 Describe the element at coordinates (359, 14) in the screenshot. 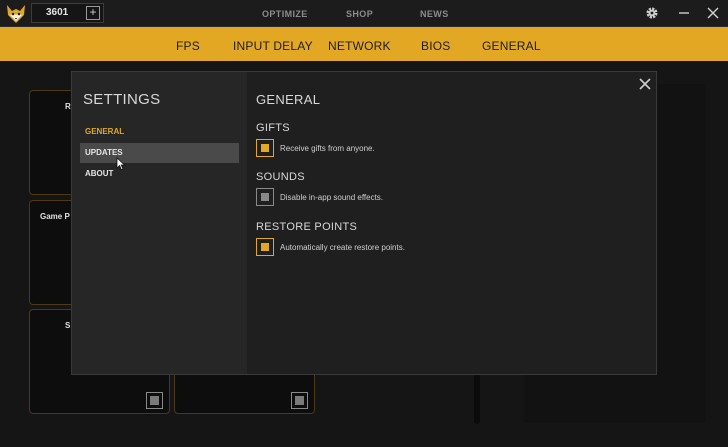

I see `nav-shop: SHOP` at that location.